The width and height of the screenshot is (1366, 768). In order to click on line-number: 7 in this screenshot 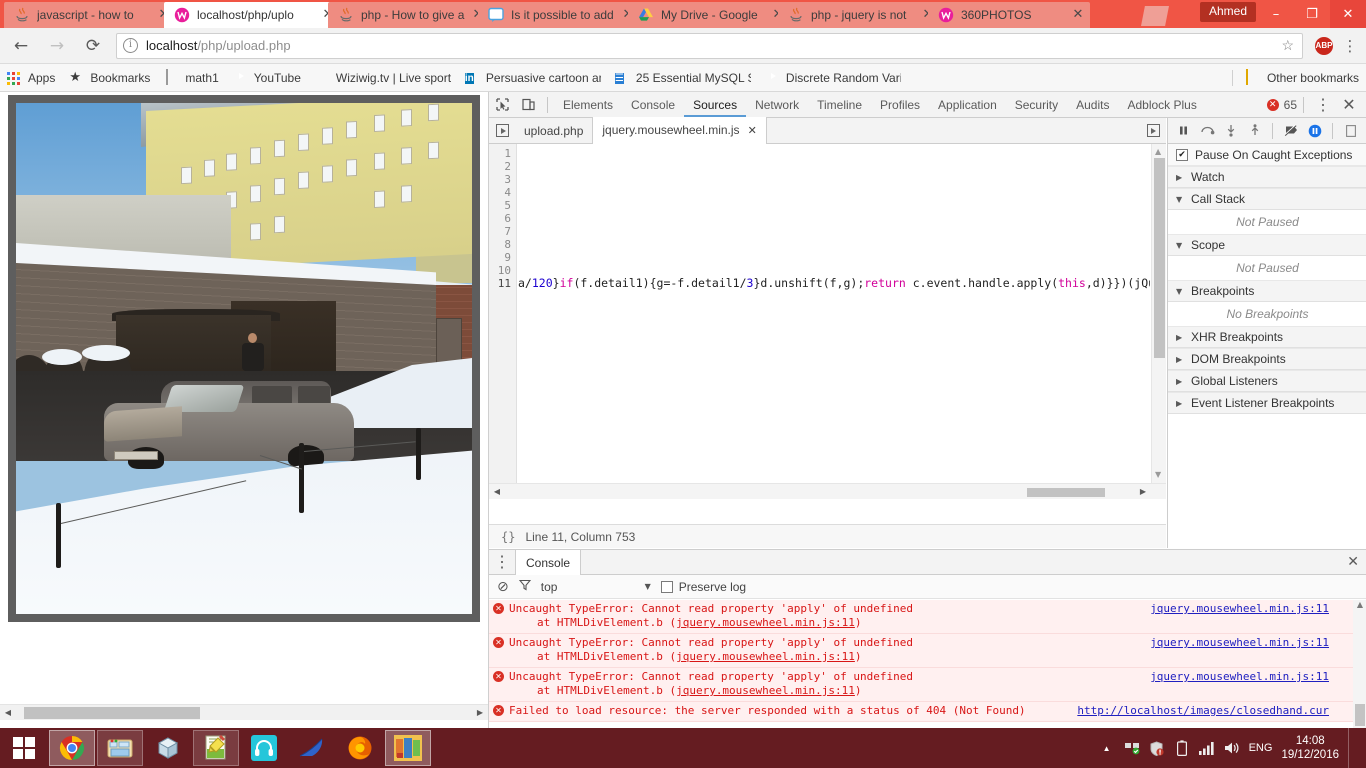, I will do `click(502, 231)`.